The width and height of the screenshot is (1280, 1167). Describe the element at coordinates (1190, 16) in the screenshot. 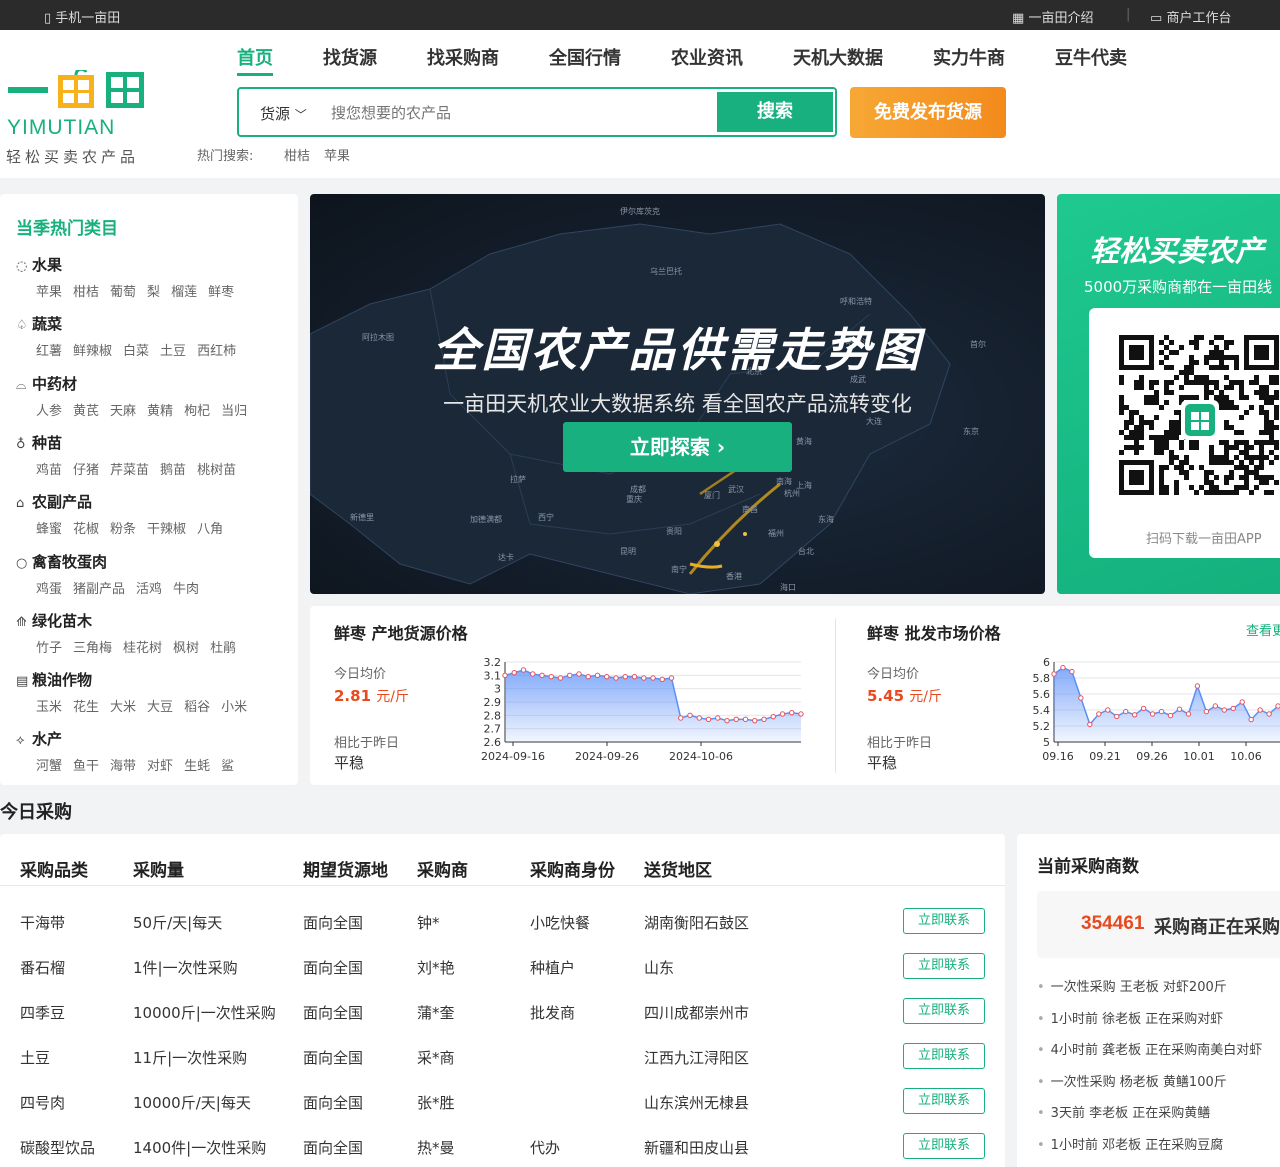

I see `merchant-link: ▭ 商户工作台` at that location.